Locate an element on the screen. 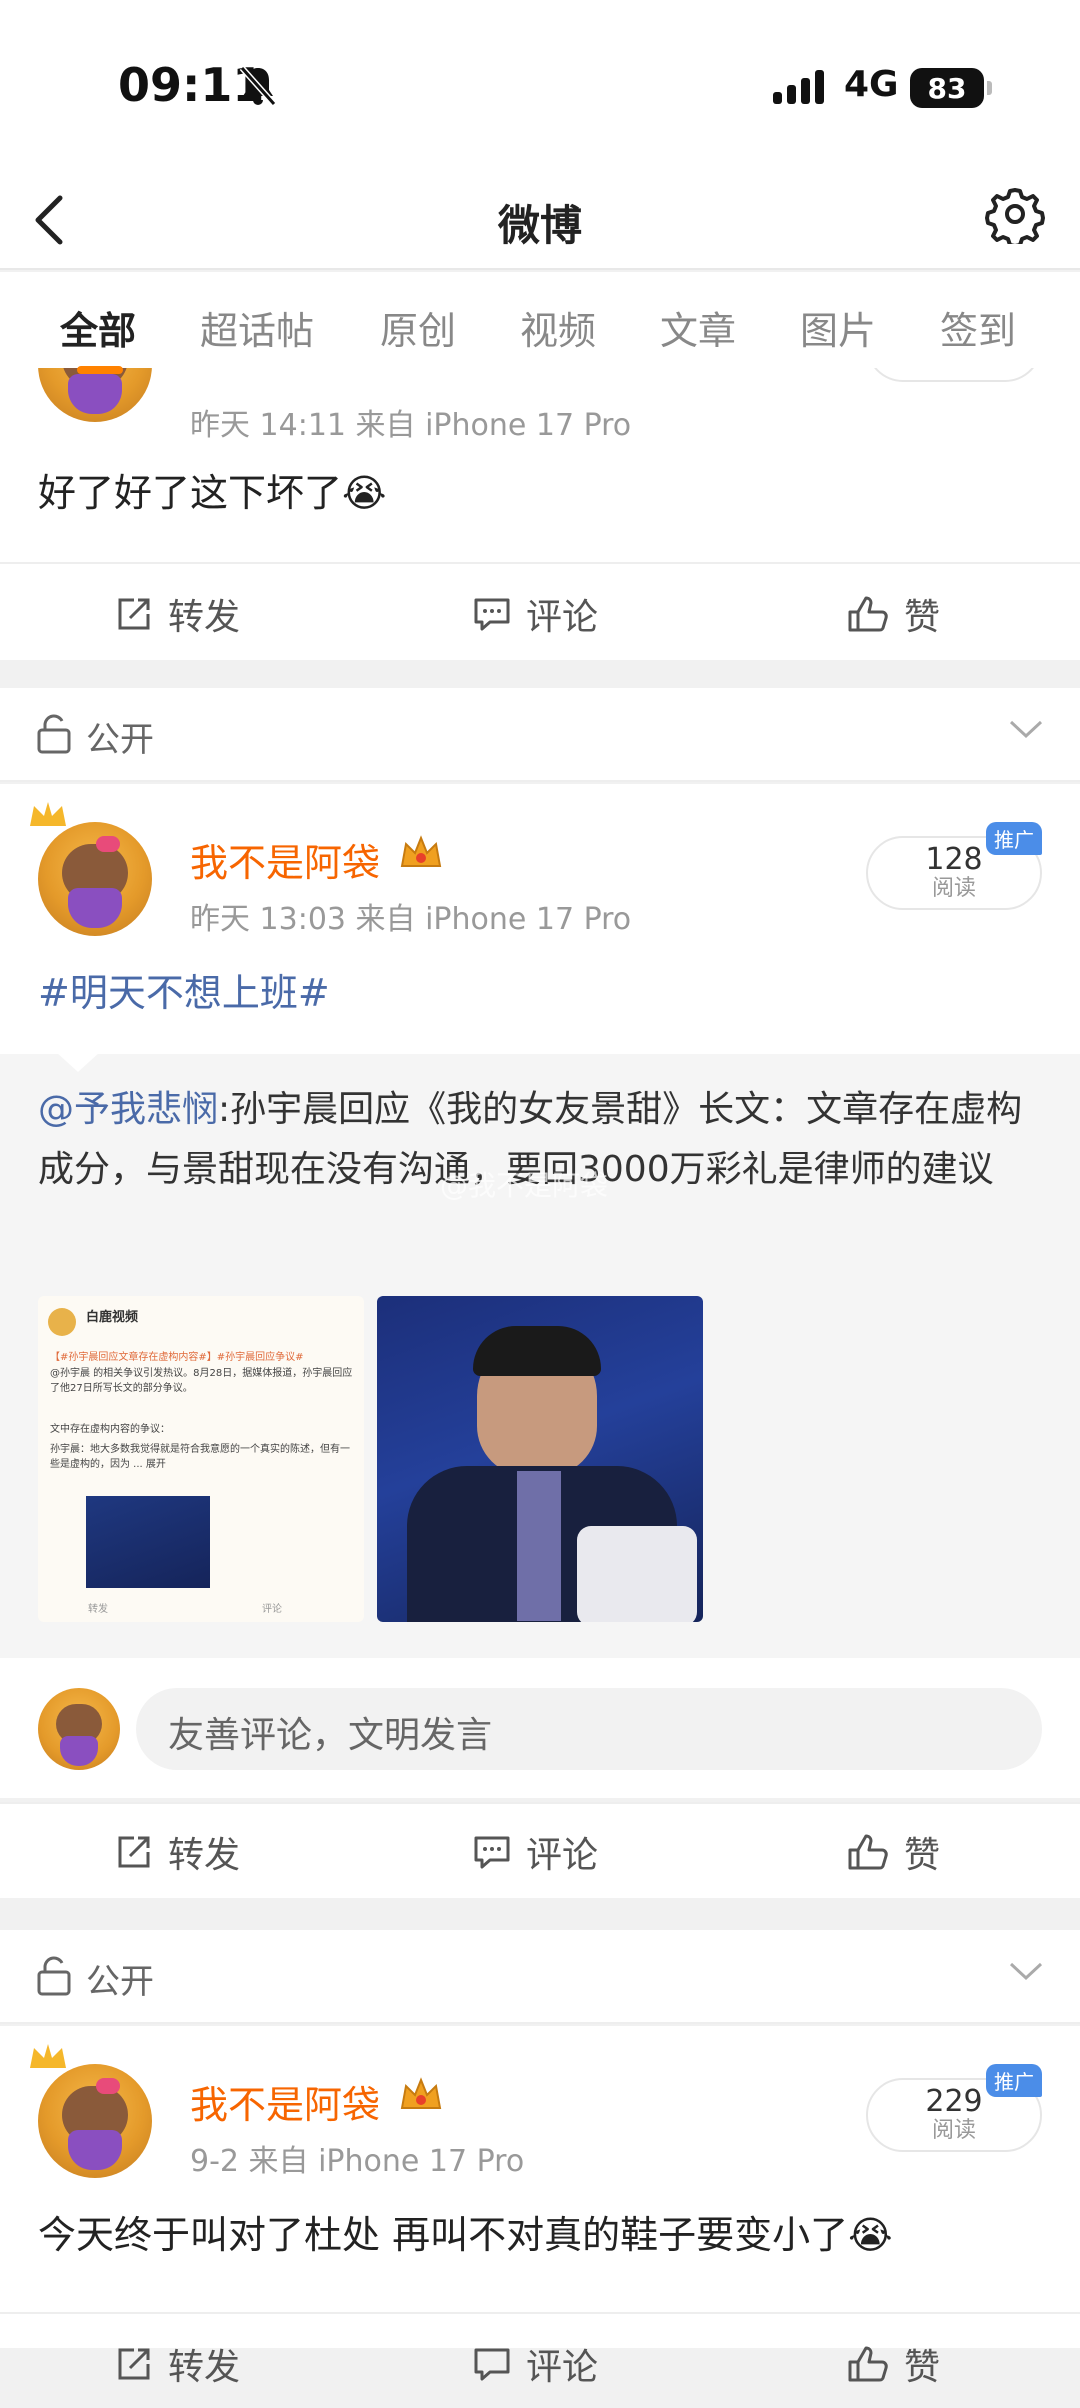 Image resolution: width=1080 pixels, height=2408 pixels. title-bar: 微博 is located at coordinates (540, 220).